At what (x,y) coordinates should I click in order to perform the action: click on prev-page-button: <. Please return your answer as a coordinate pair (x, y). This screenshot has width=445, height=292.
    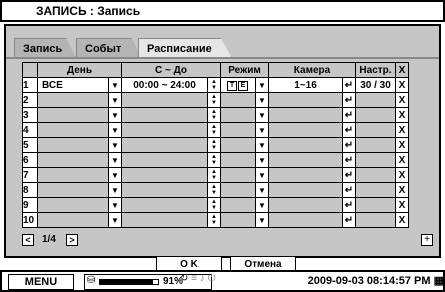
    Looking at the image, I should click on (28, 240).